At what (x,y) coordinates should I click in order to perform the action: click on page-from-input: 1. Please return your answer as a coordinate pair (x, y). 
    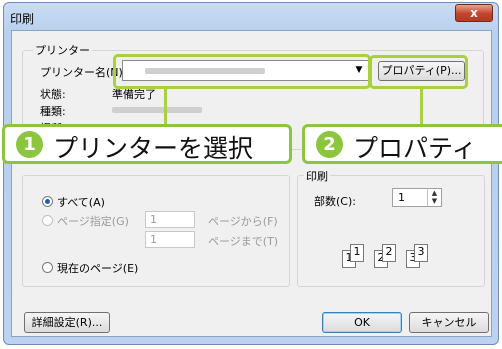
    Looking at the image, I should click on (170, 219).